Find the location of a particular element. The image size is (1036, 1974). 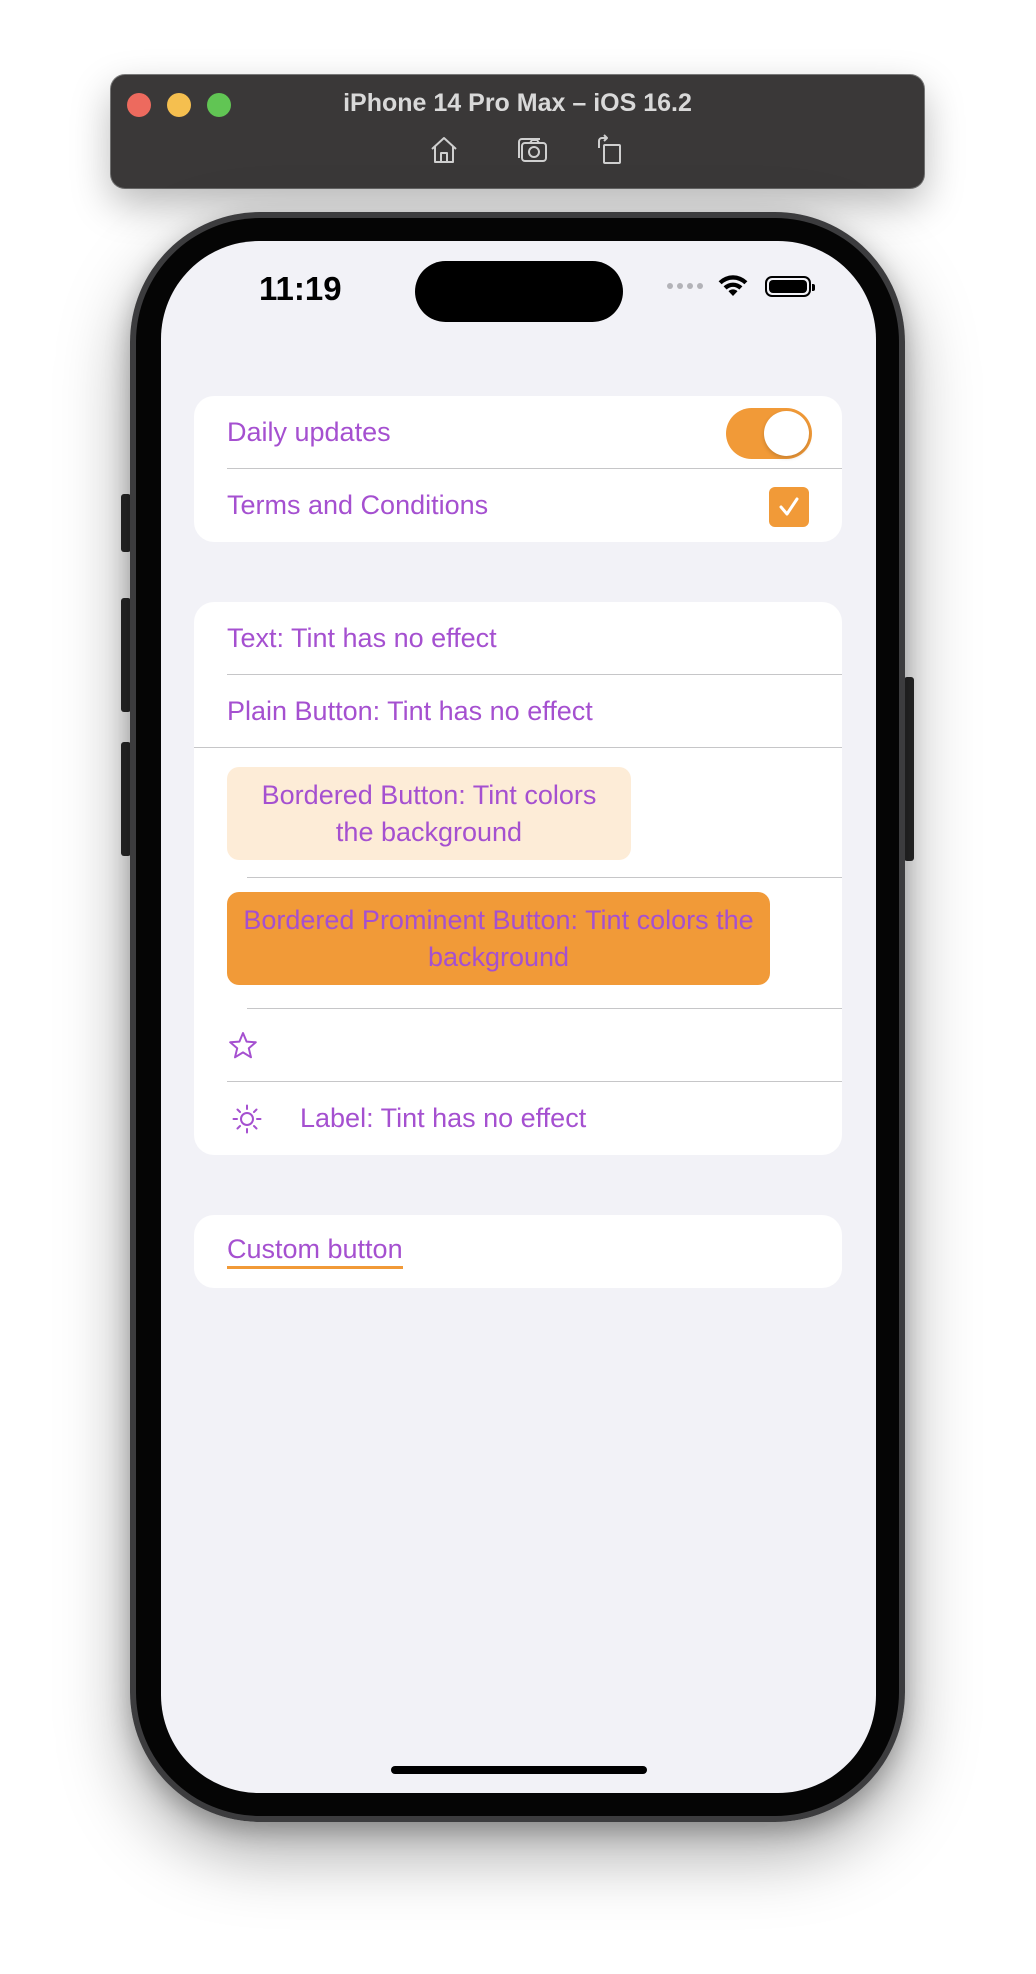

toggle-knob is located at coordinates (786, 433).